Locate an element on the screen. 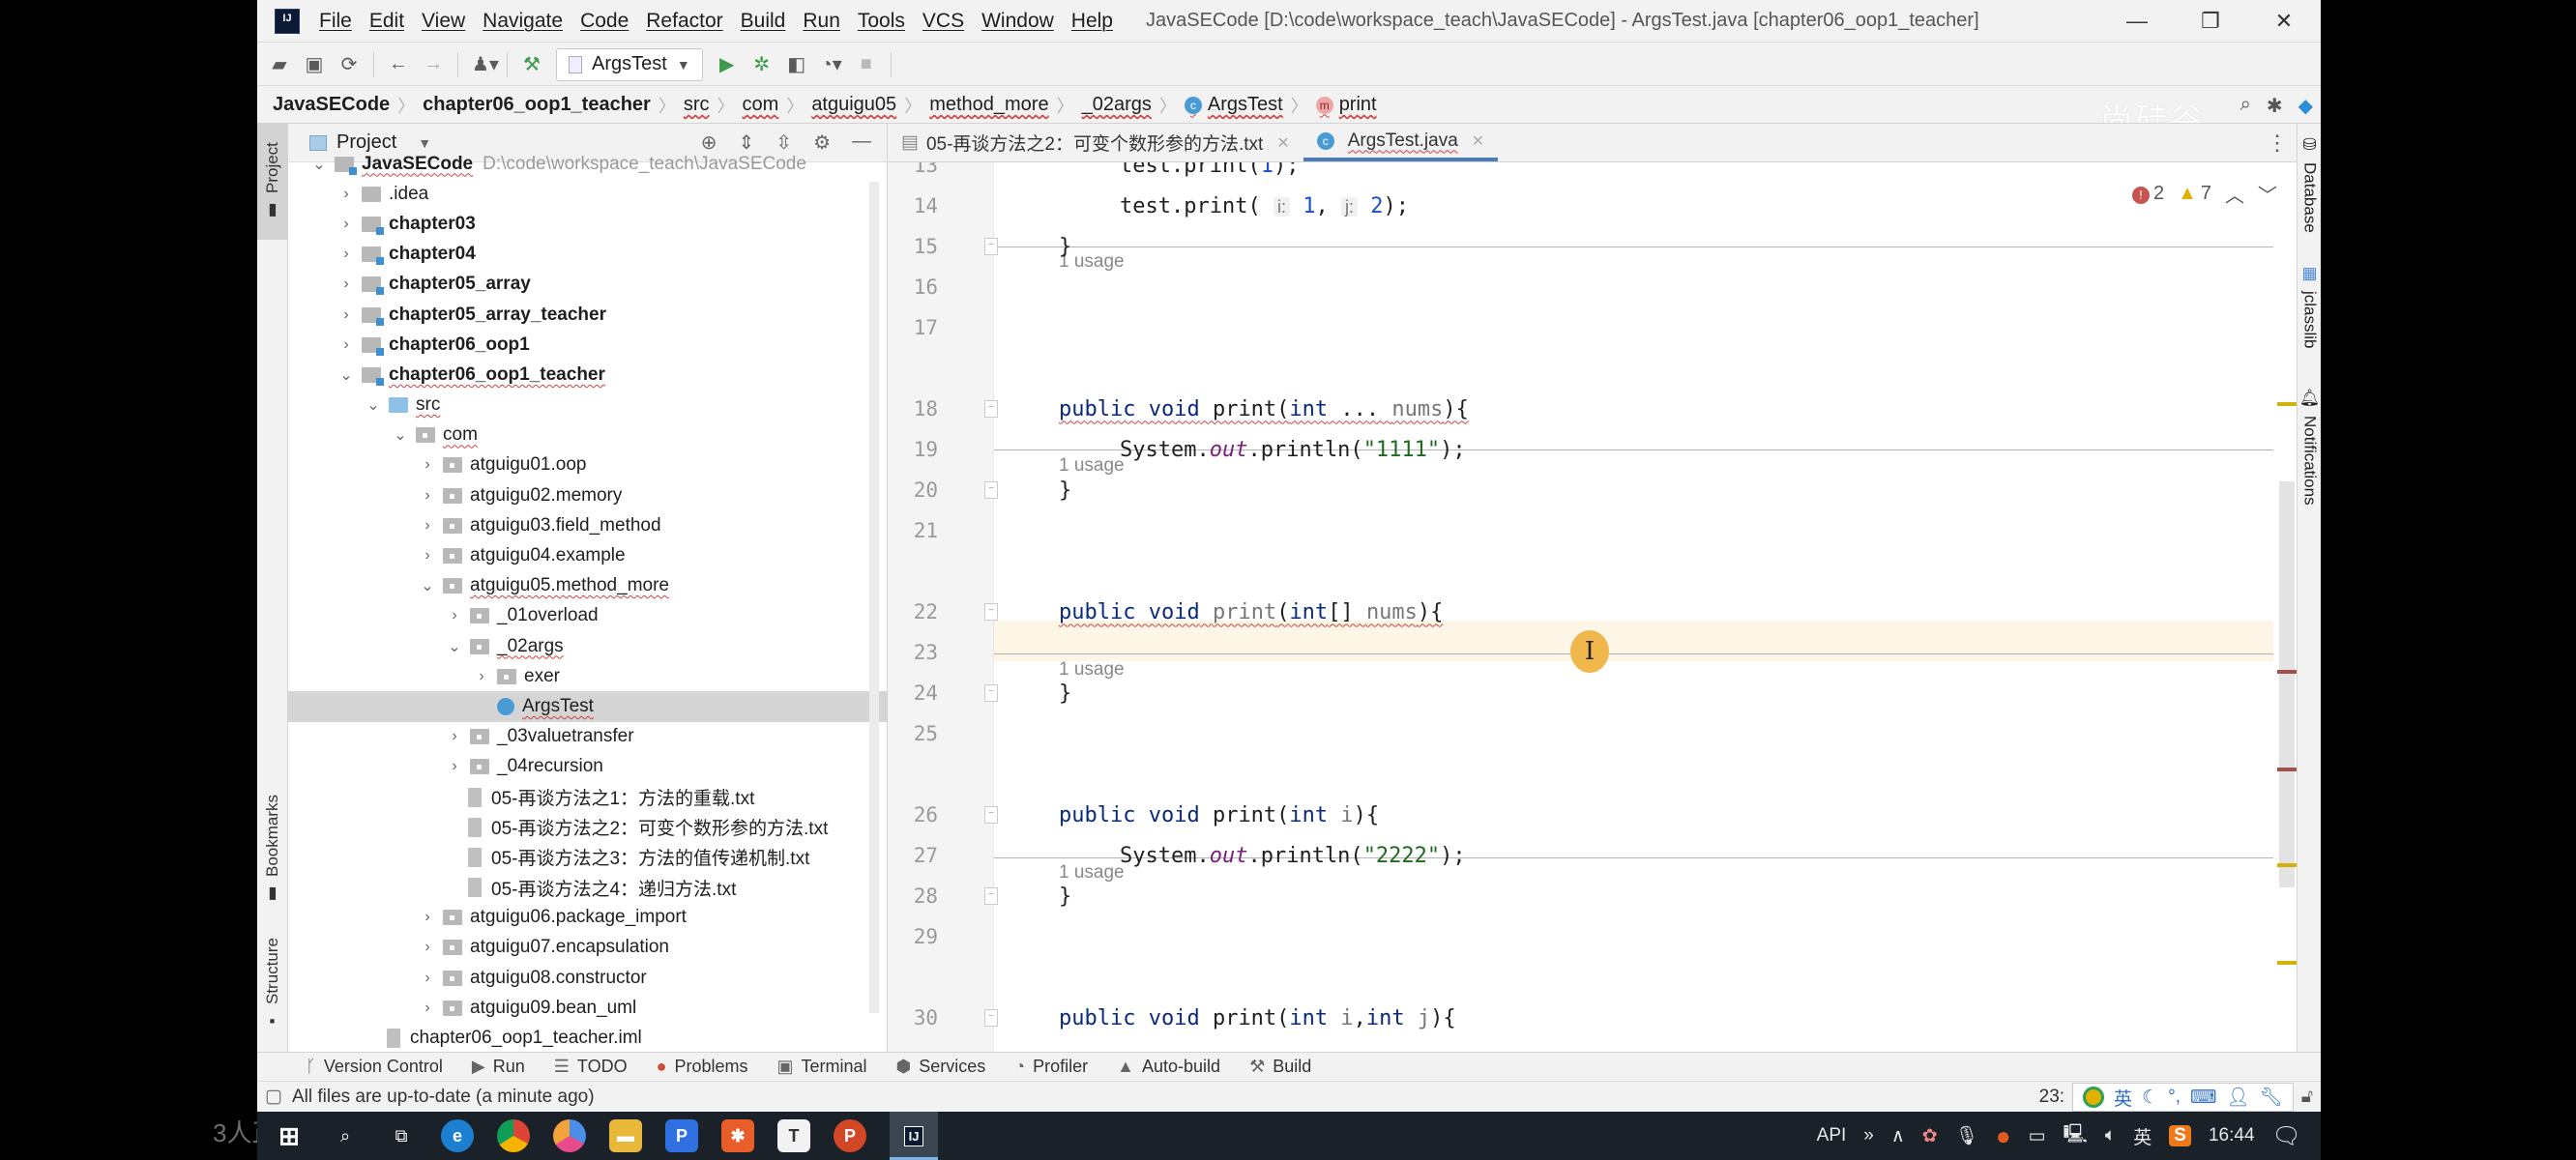 The image size is (2576, 1160). menu-code: Code is located at coordinates (604, 21).